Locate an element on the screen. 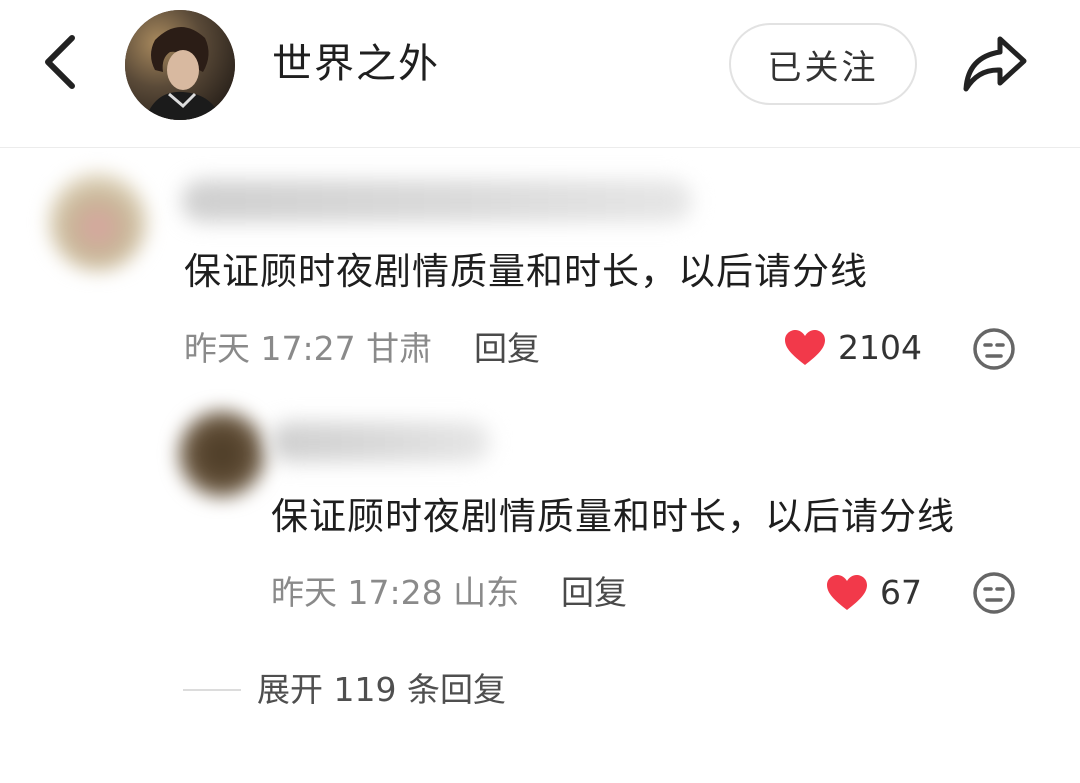 This screenshot has height=783, width=1080. account-name: 世界之外 is located at coordinates (356, 64).